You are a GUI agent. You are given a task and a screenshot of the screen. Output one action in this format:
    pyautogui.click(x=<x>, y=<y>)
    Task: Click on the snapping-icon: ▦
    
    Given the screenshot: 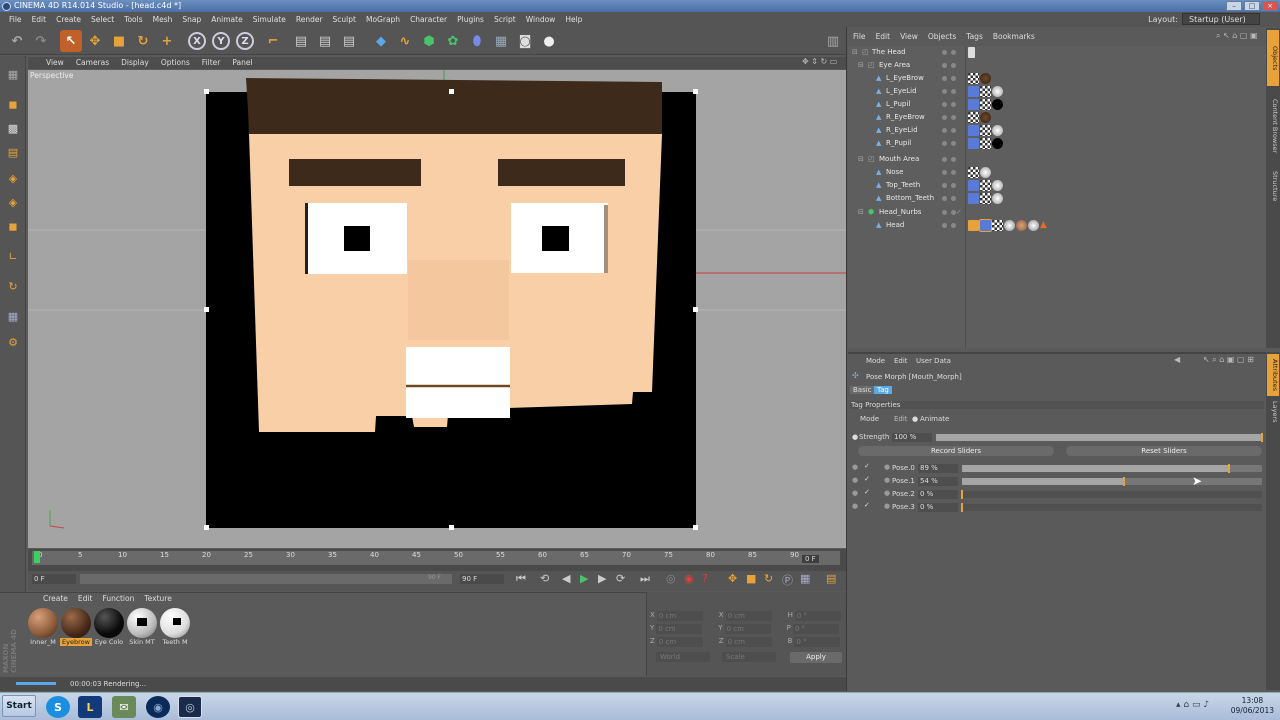 What is the action you would take?
    pyautogui.click(x=13, y=316)
    